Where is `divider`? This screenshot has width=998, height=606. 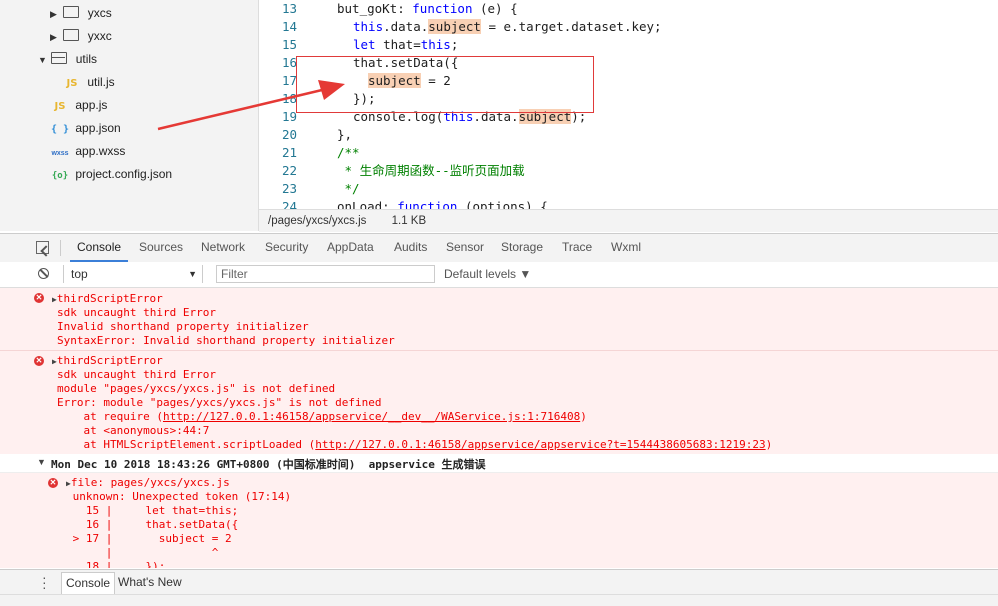 divider is located at coordinates (60, 248).